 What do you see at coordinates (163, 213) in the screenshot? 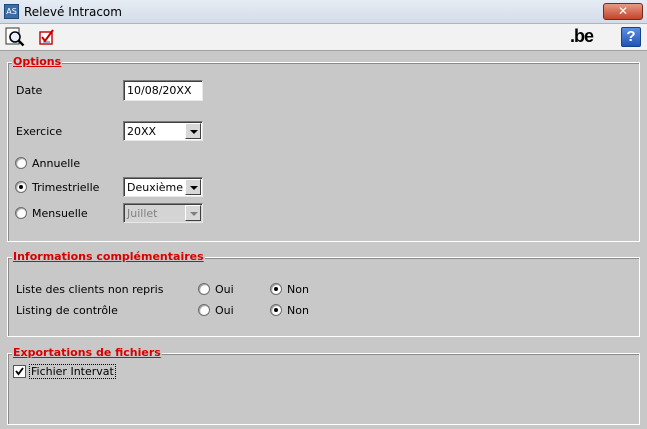
I see `month-select: Juillet` at bounding box center [163, 213].